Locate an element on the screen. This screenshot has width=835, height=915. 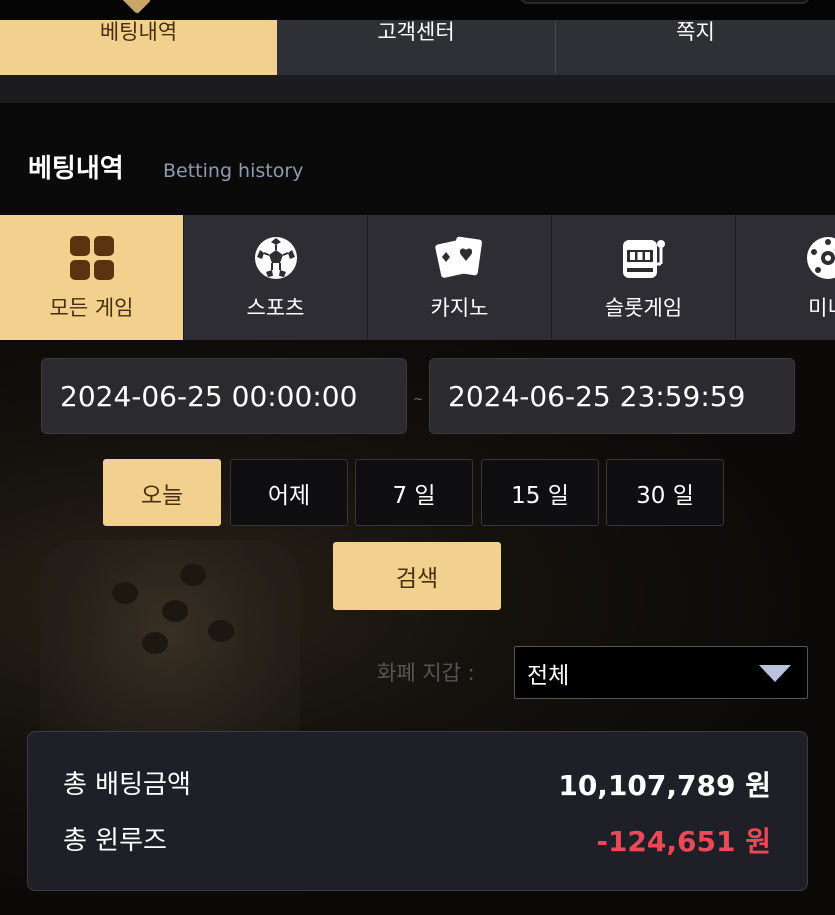
playing-cards-icon is located at coordinates (460, 258).